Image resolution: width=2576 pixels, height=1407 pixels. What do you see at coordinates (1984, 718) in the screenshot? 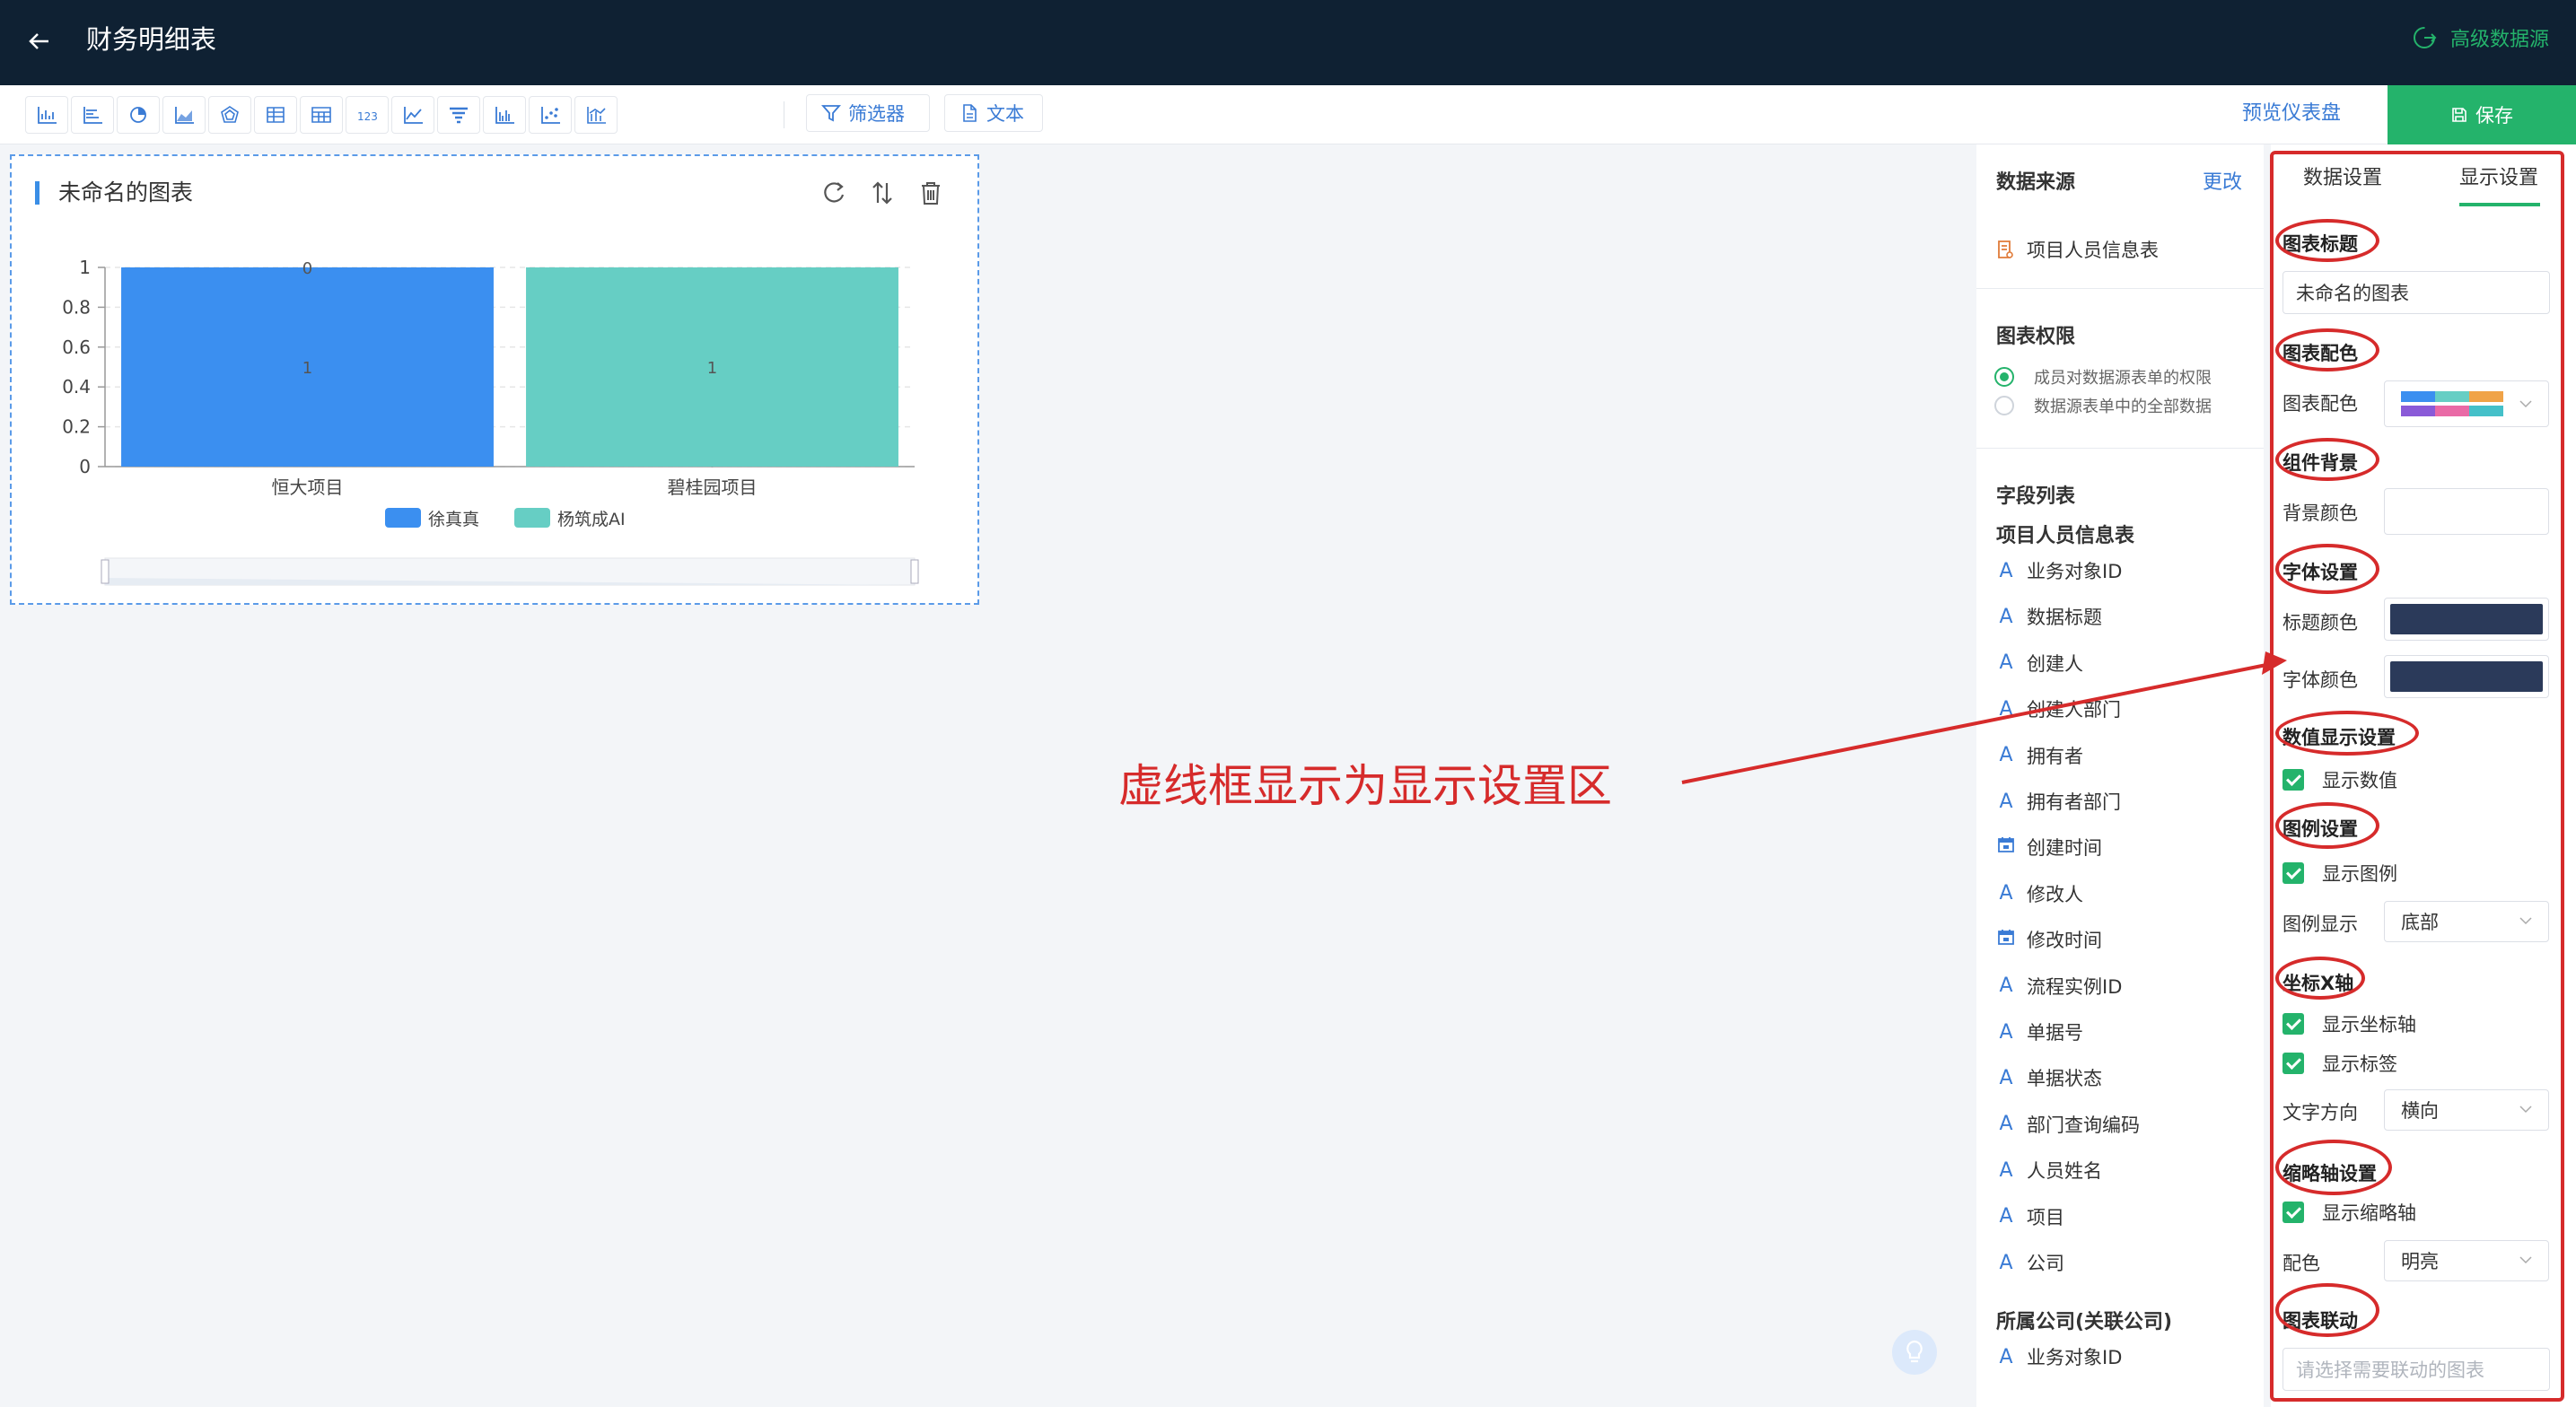
I see `annotation-arrow` at bounding box center [1984, 718].